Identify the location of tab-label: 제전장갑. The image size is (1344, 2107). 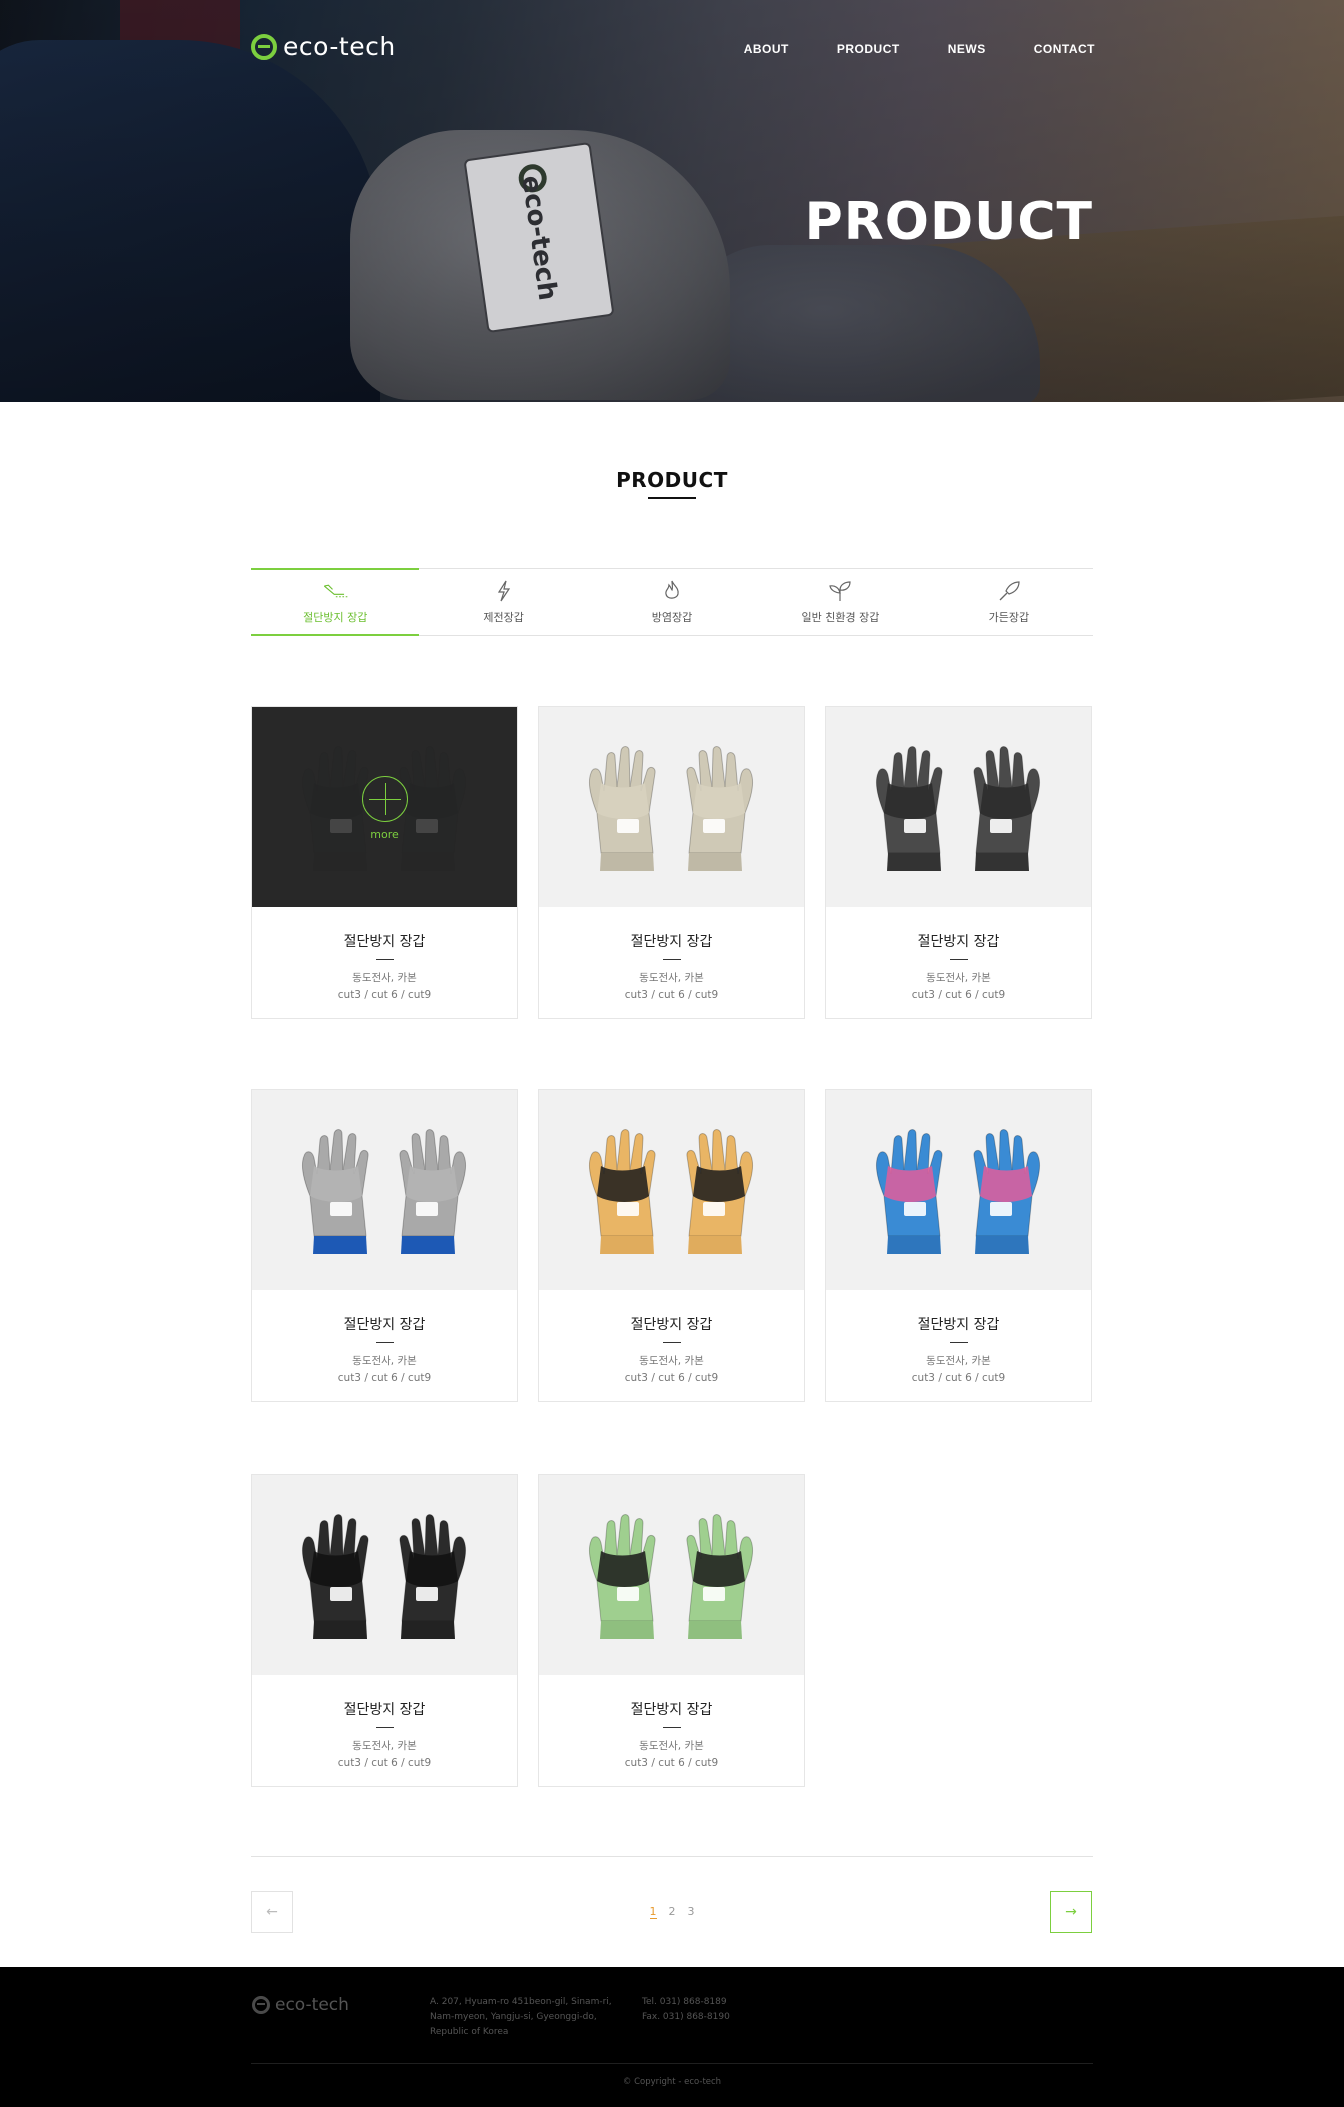
(503, 617).